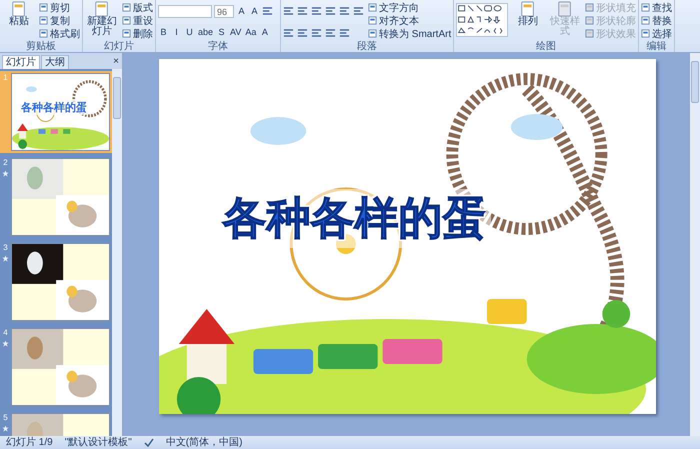  Describe the element at coordinates (410, 7) in the screenshot. I see `ribbon-button: 文字方向` at that location.